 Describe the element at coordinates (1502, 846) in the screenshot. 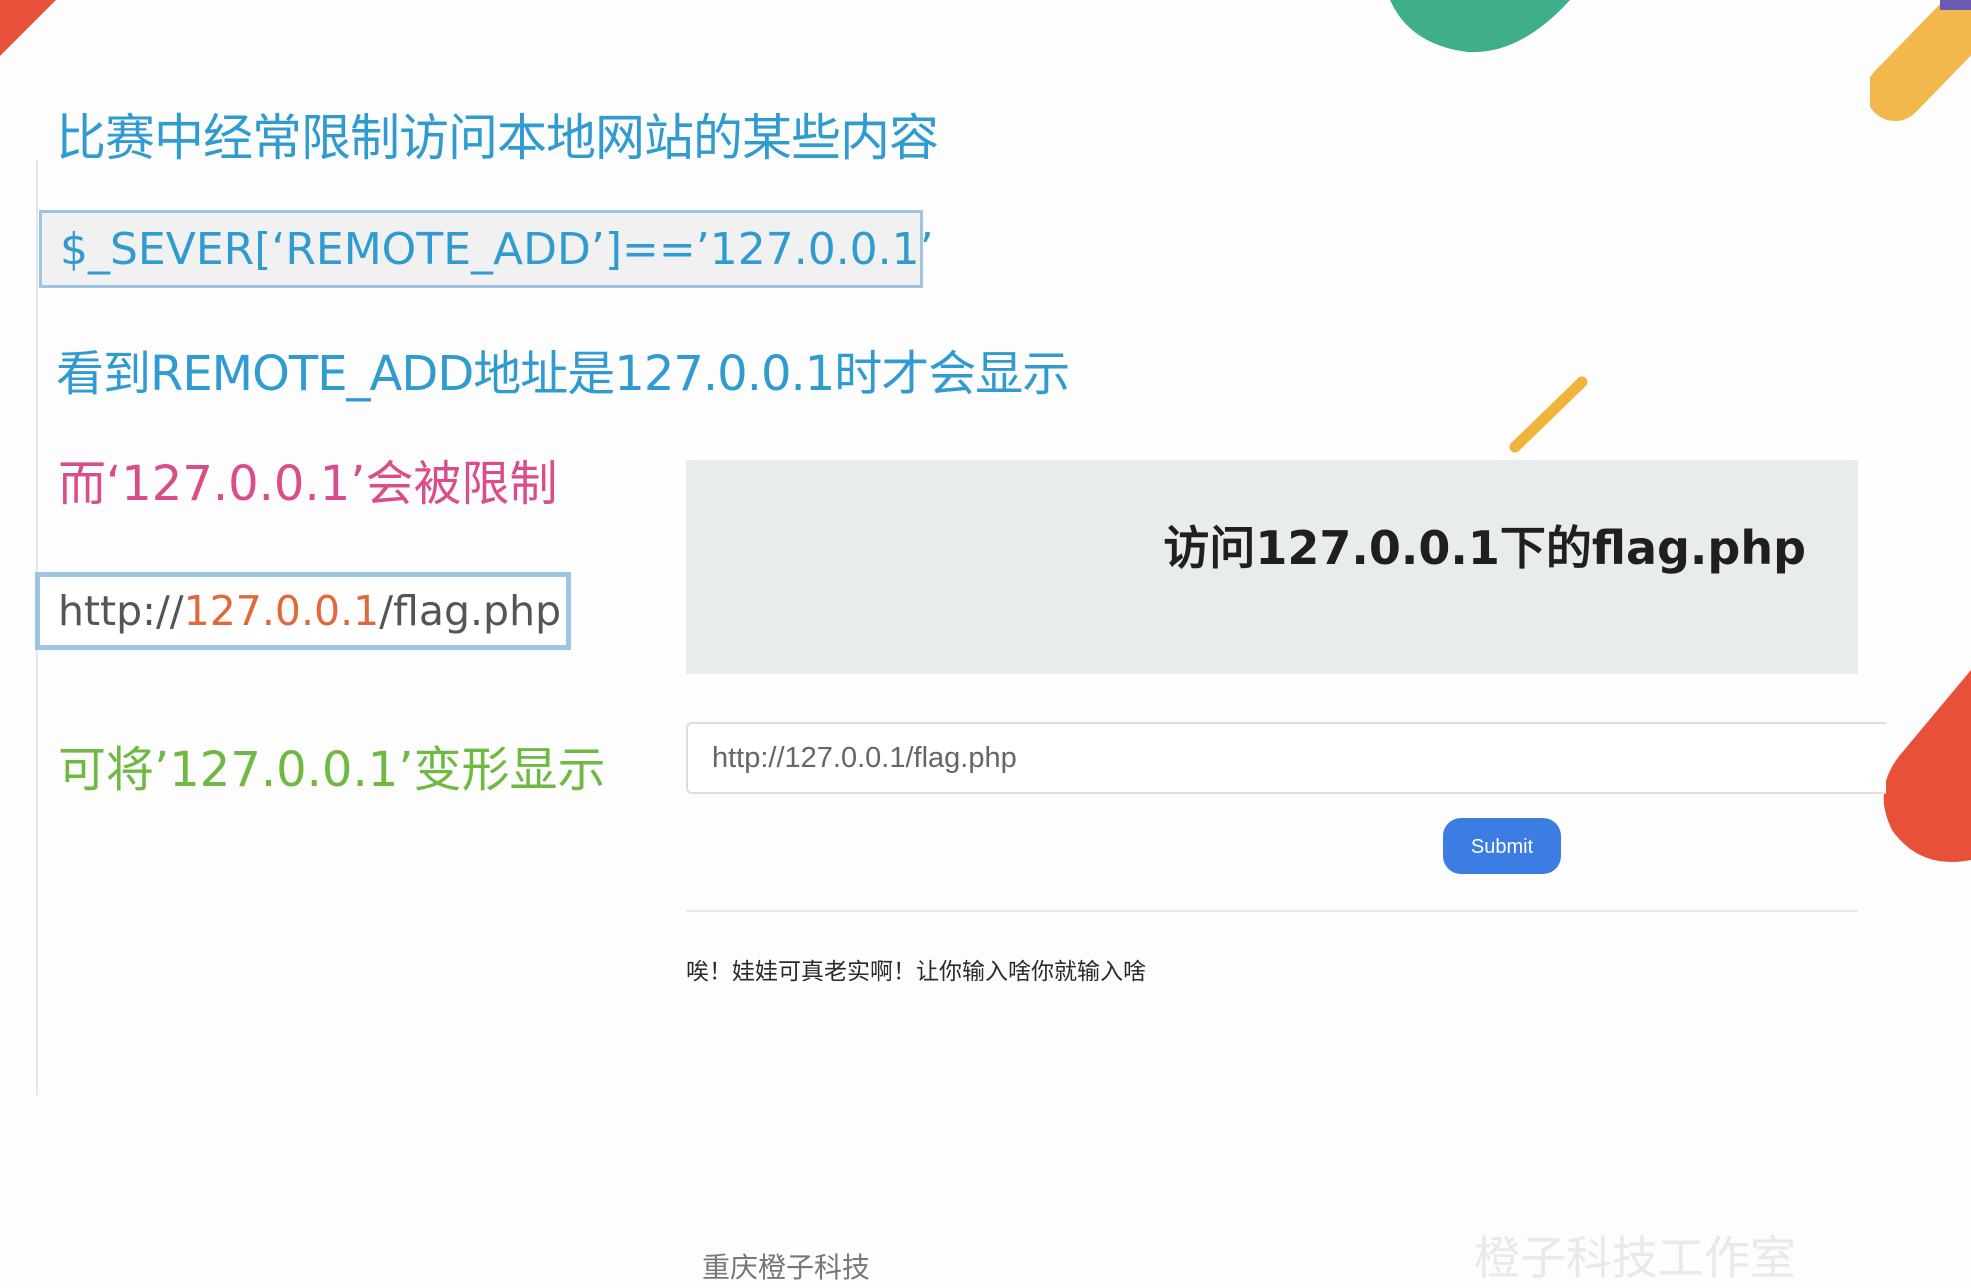

I see `submit-button: Submit` at that location.